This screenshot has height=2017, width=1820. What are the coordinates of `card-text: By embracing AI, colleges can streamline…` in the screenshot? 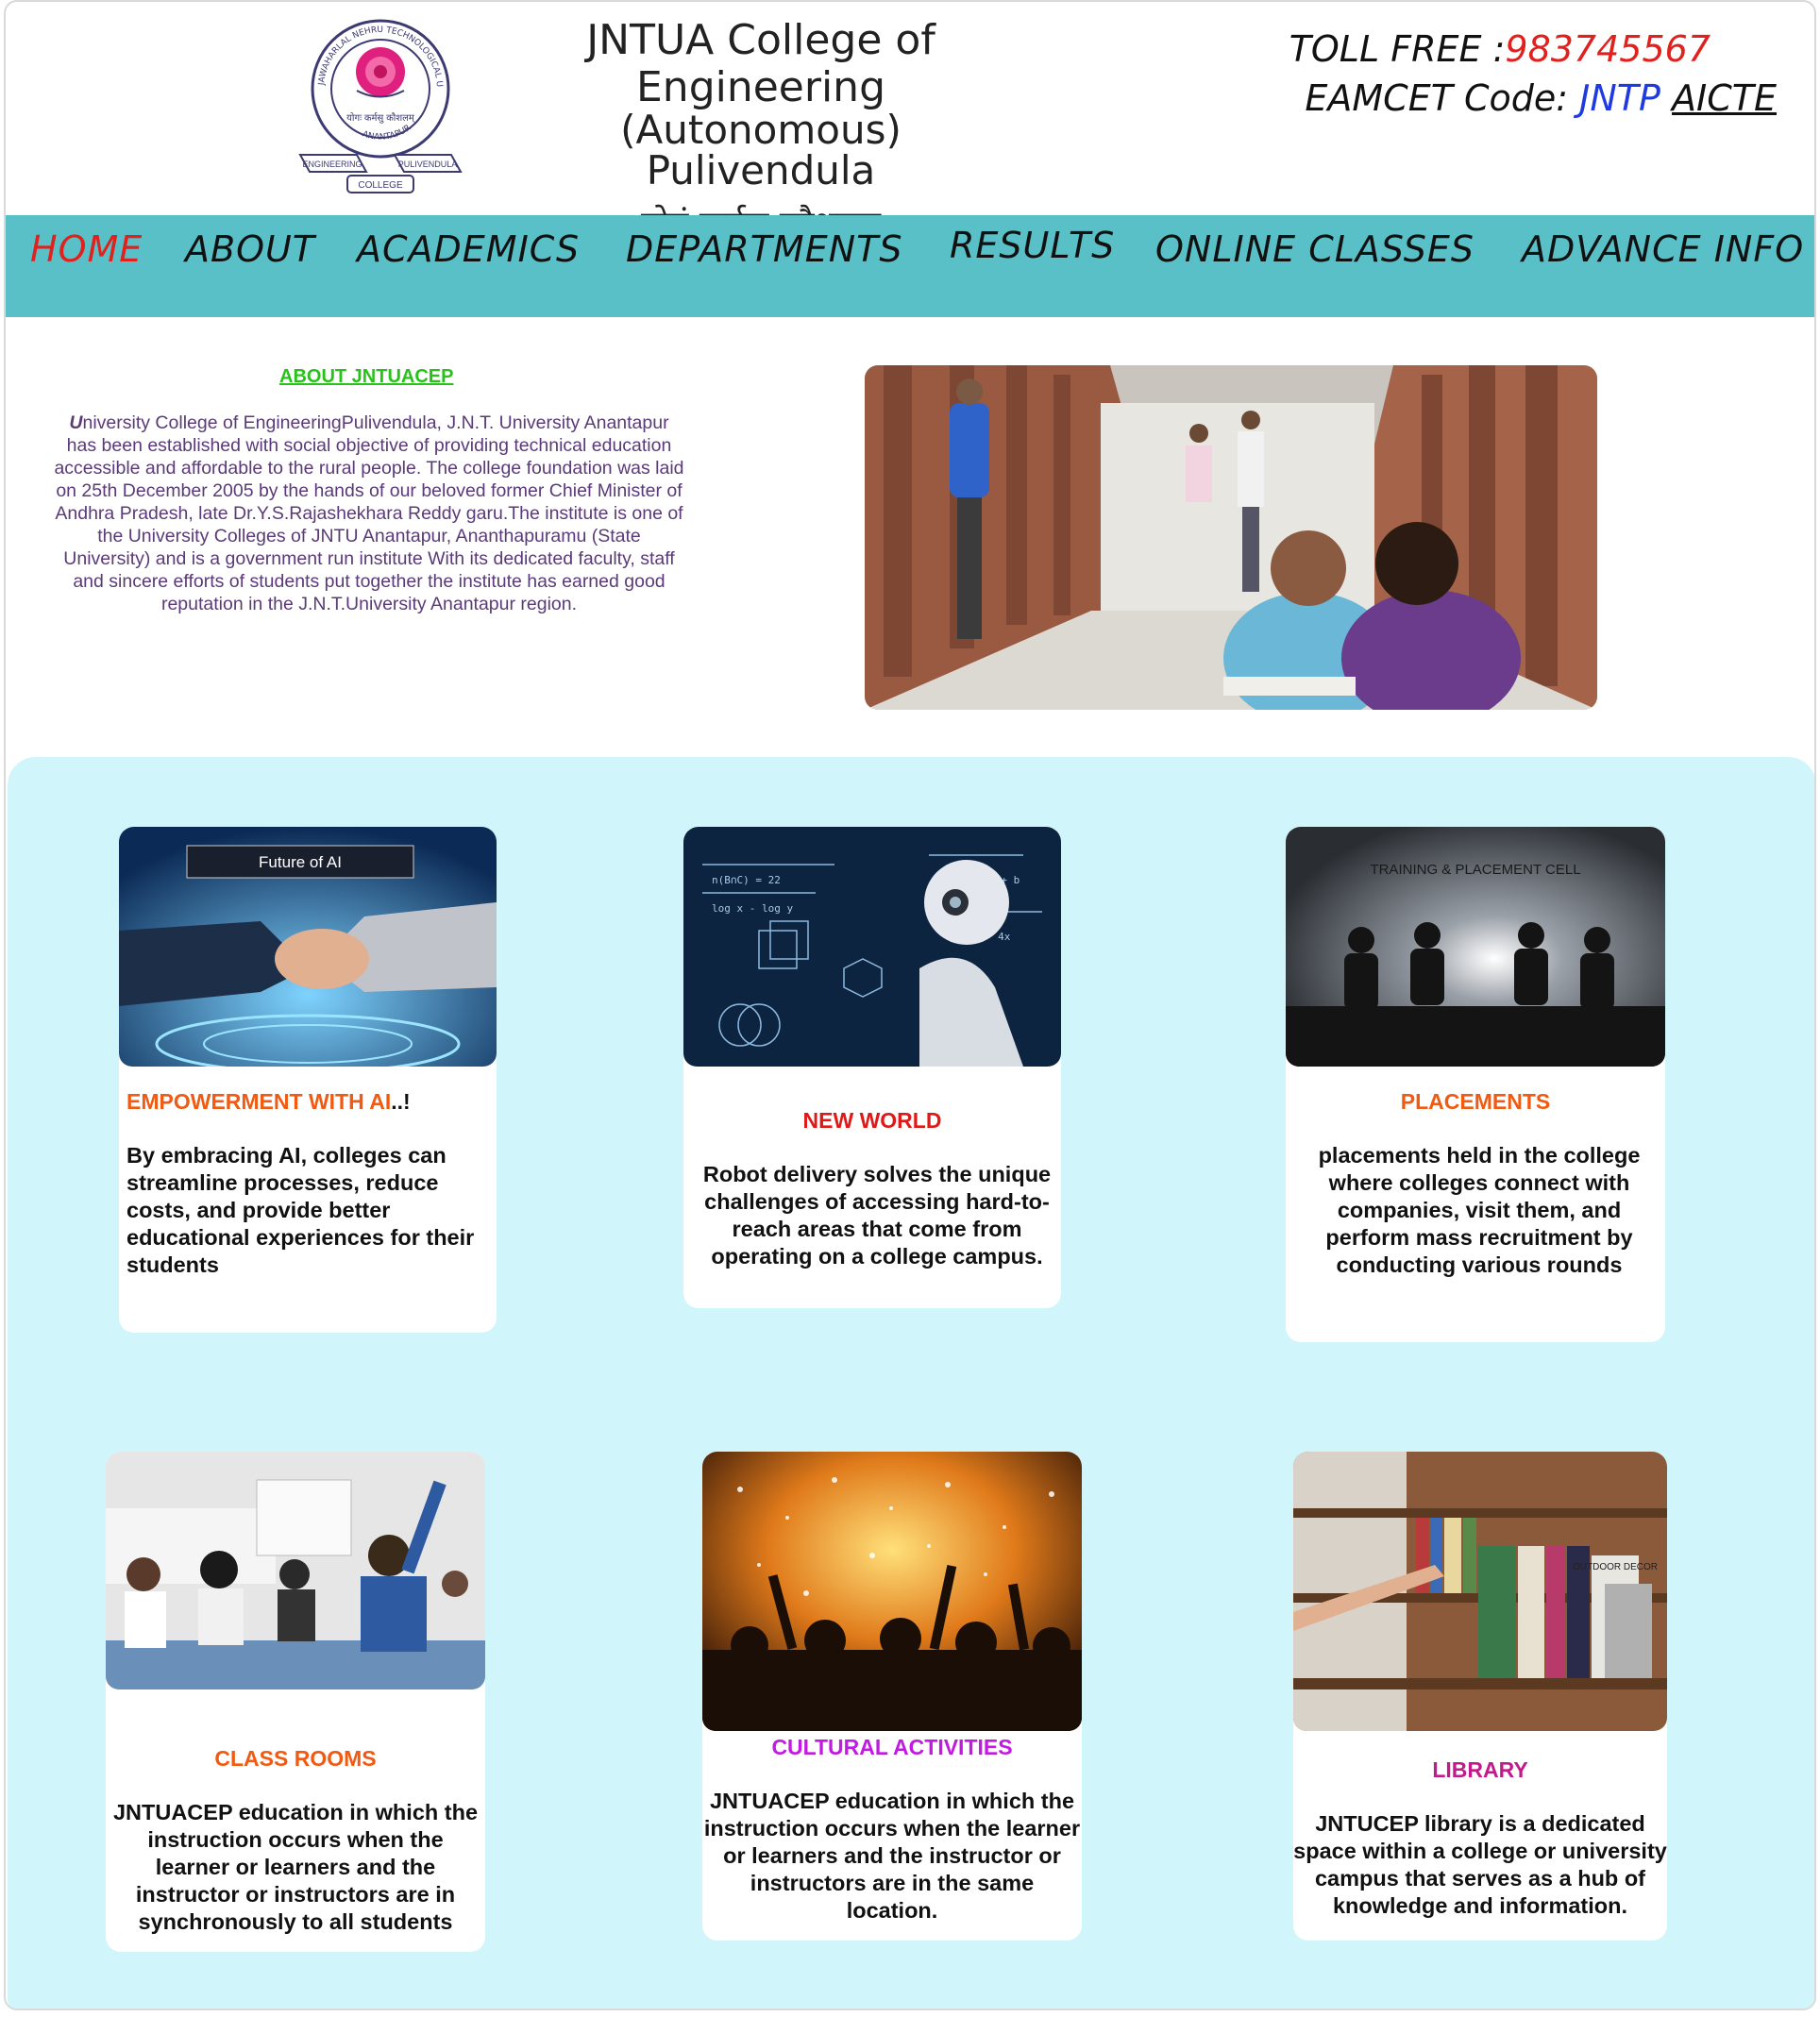 It's located at (300, 1210).